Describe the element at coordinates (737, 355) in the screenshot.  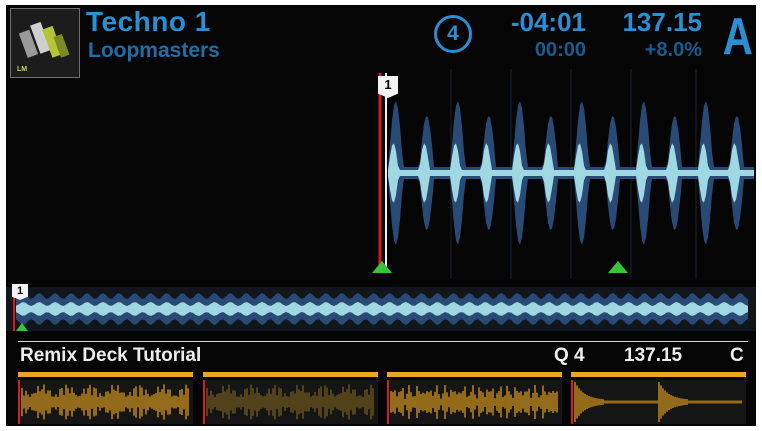
I see `remix-key: C` at that location.